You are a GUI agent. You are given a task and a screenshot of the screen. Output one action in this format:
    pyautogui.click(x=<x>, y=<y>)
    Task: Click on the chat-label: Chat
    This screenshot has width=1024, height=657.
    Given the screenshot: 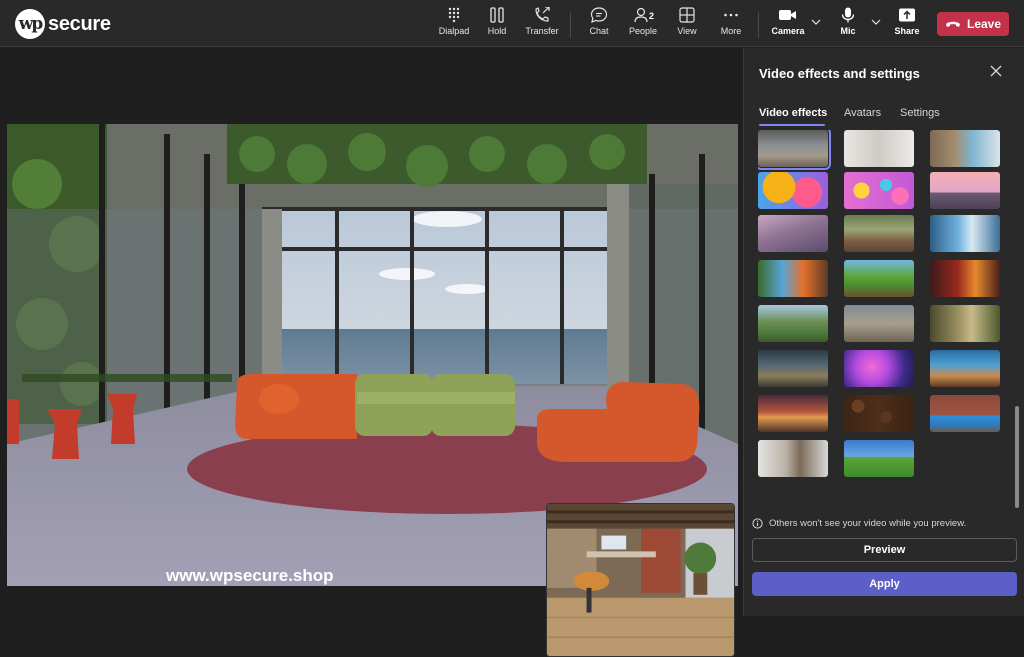 What is the action you would take?
    pyautogui.click(x=599, y=31)
    